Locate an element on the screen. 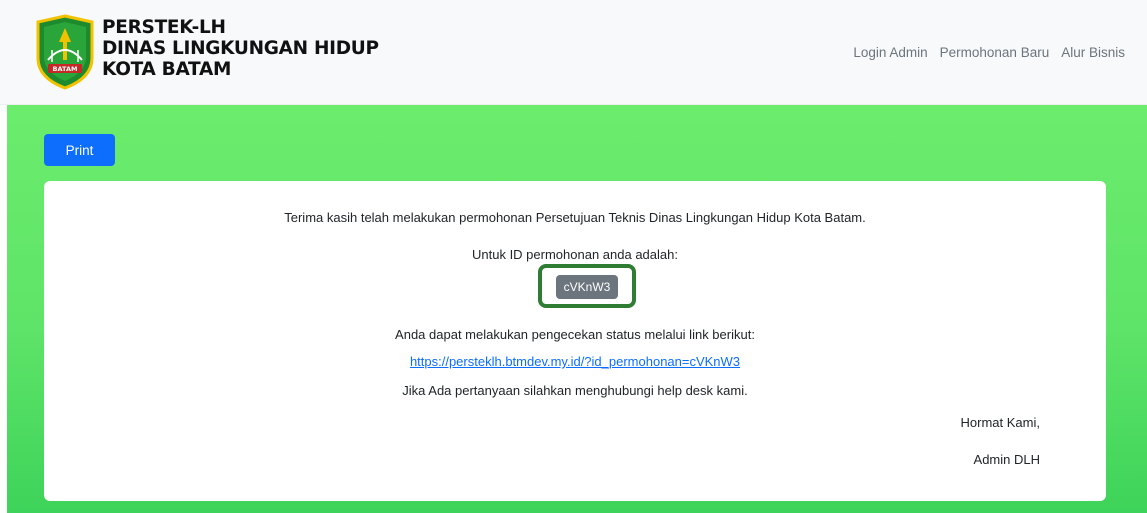  regards-text: Hormat Kami, is located at coordinates (1000, 422).